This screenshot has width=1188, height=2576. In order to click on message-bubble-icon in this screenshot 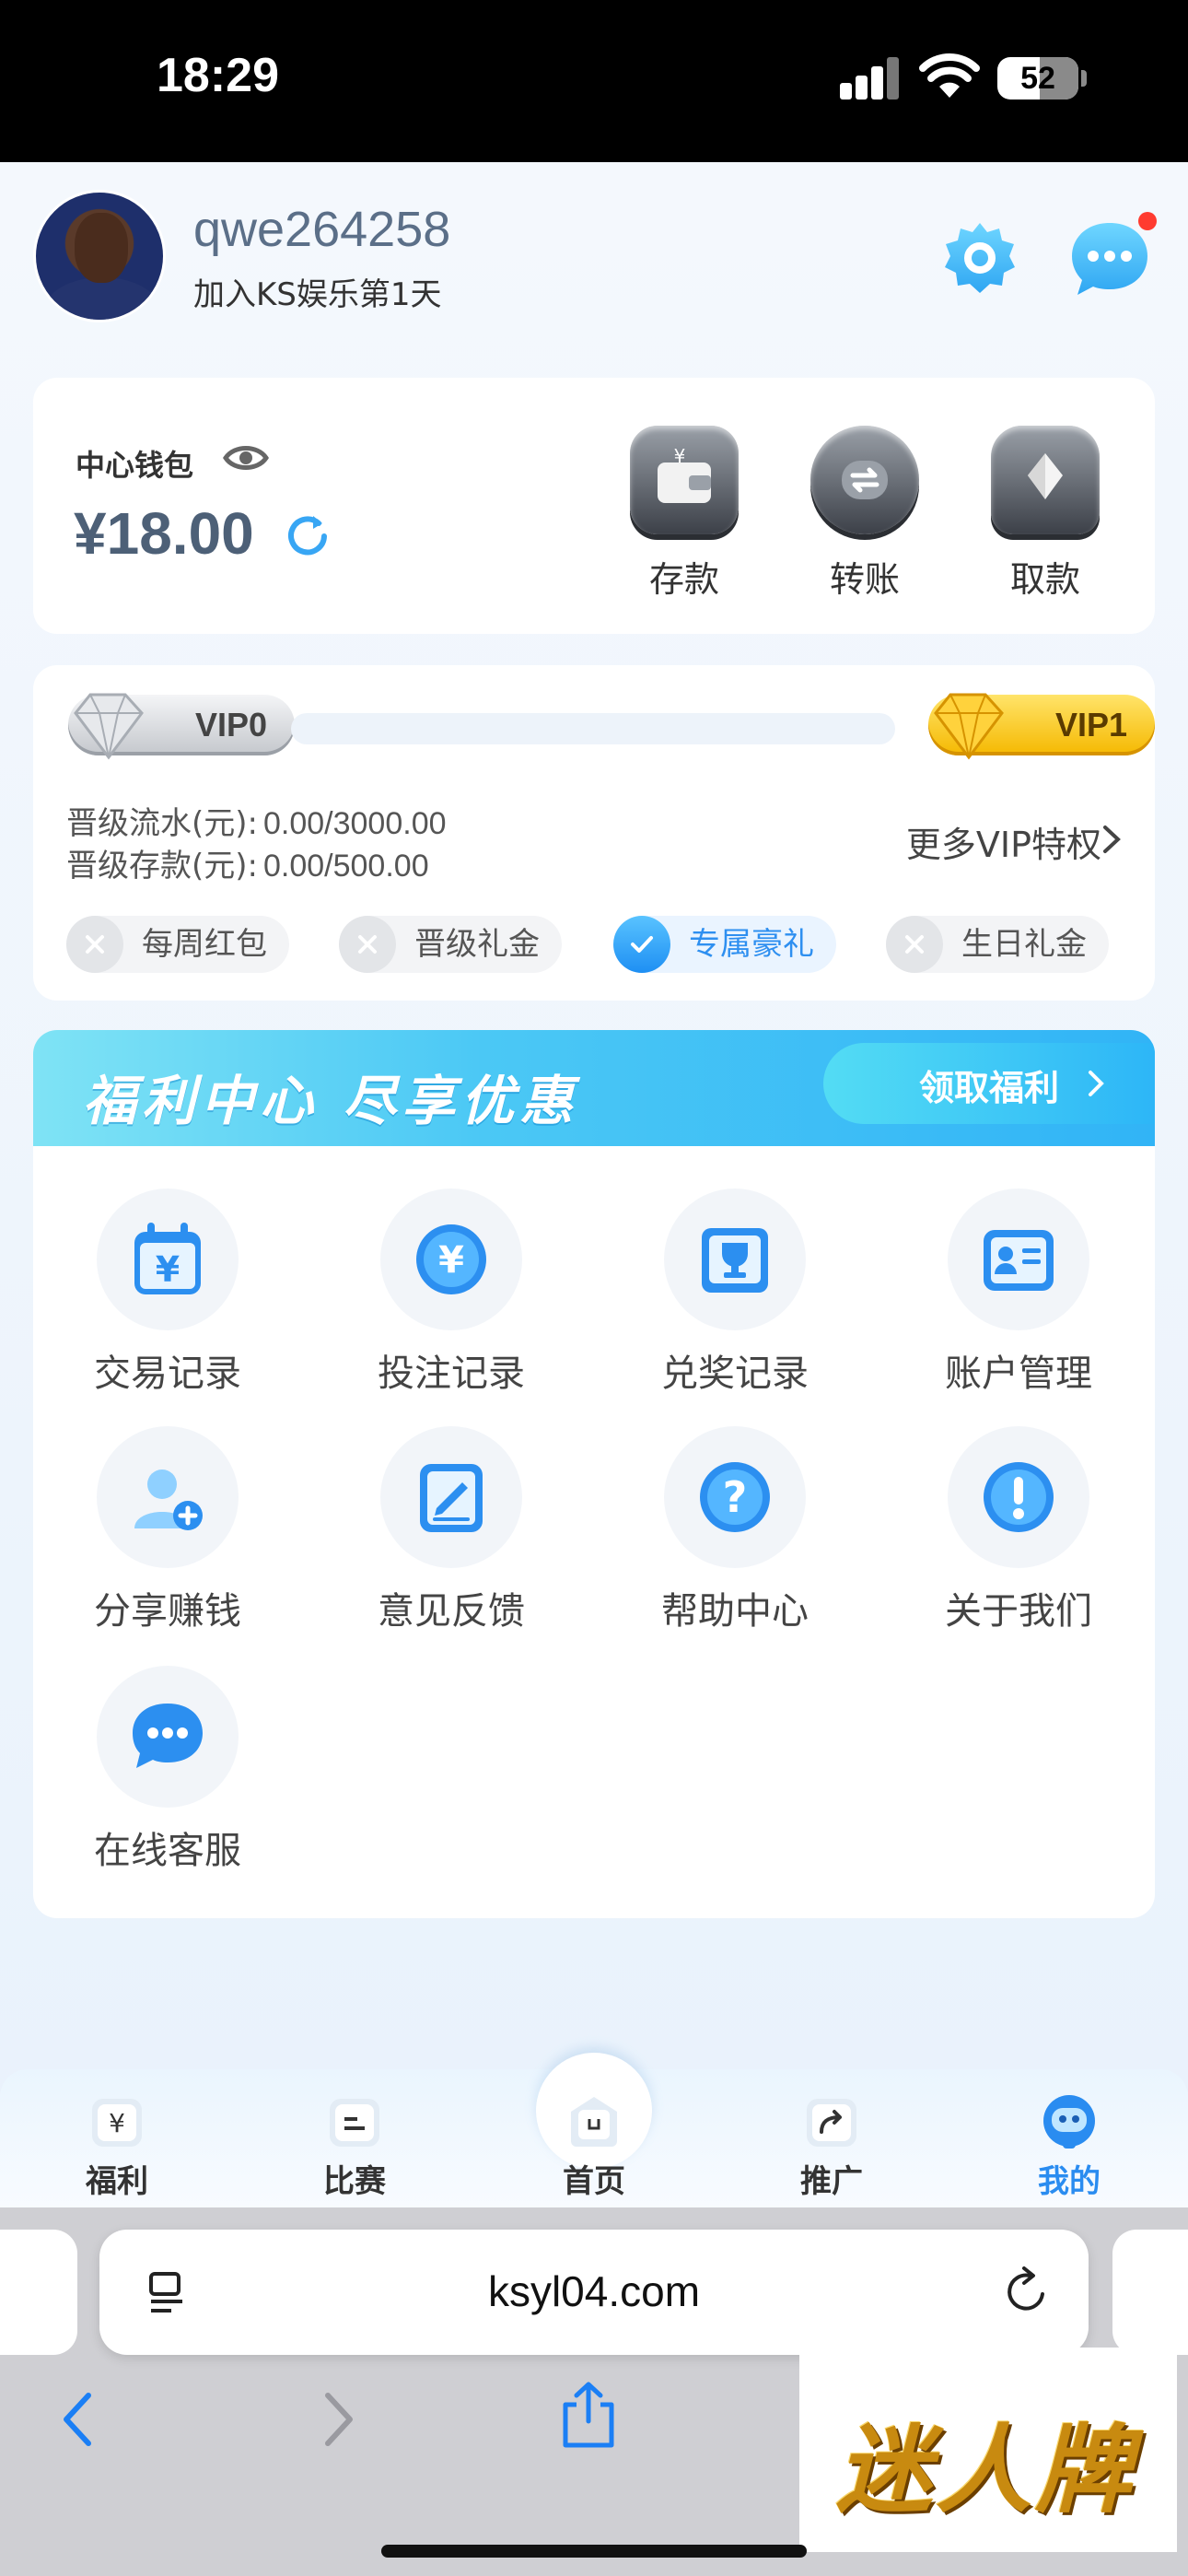, I will do `click(1109, 258)`.